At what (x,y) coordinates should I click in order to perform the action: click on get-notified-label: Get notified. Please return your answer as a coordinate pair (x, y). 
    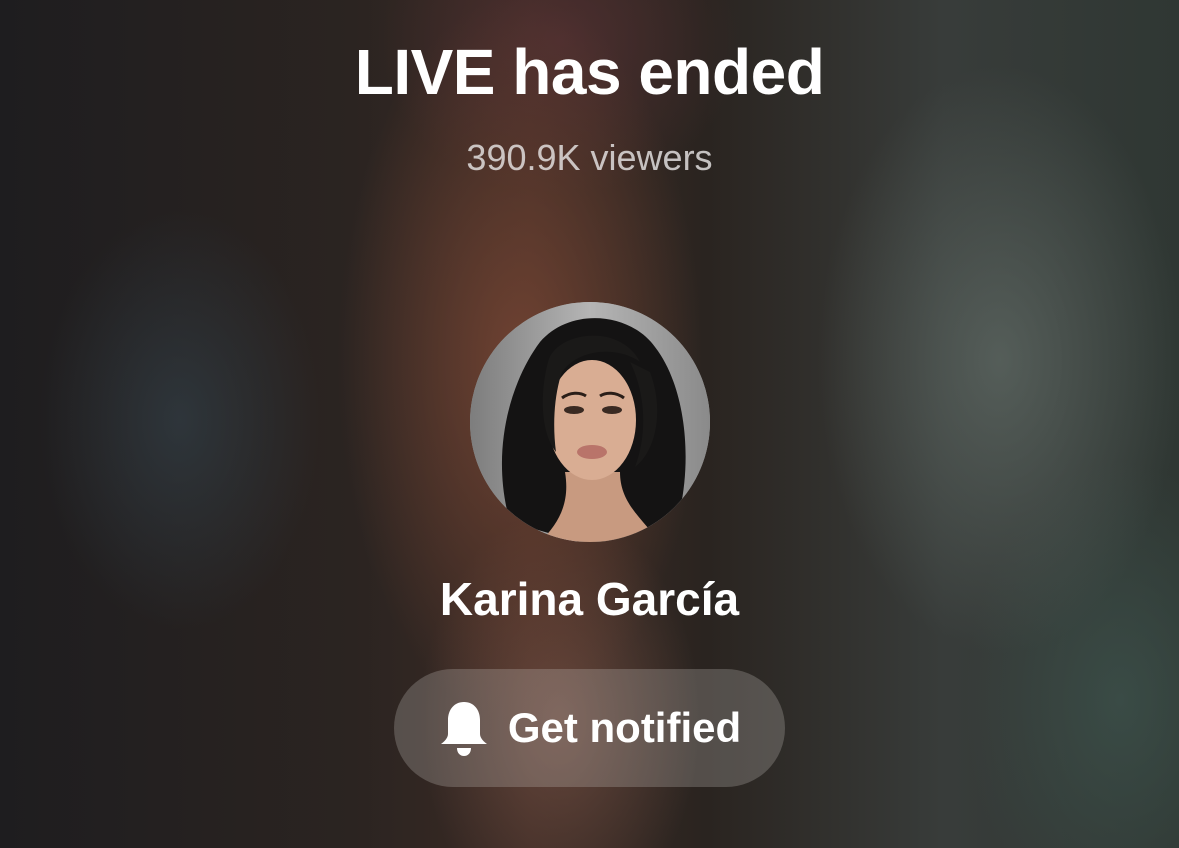
    Looking at the image, I should click on (624, 727).